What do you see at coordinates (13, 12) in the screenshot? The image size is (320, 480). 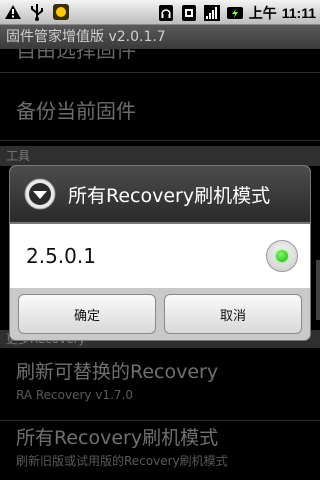 I see `warning-icon` at bounding box center [13, 12].